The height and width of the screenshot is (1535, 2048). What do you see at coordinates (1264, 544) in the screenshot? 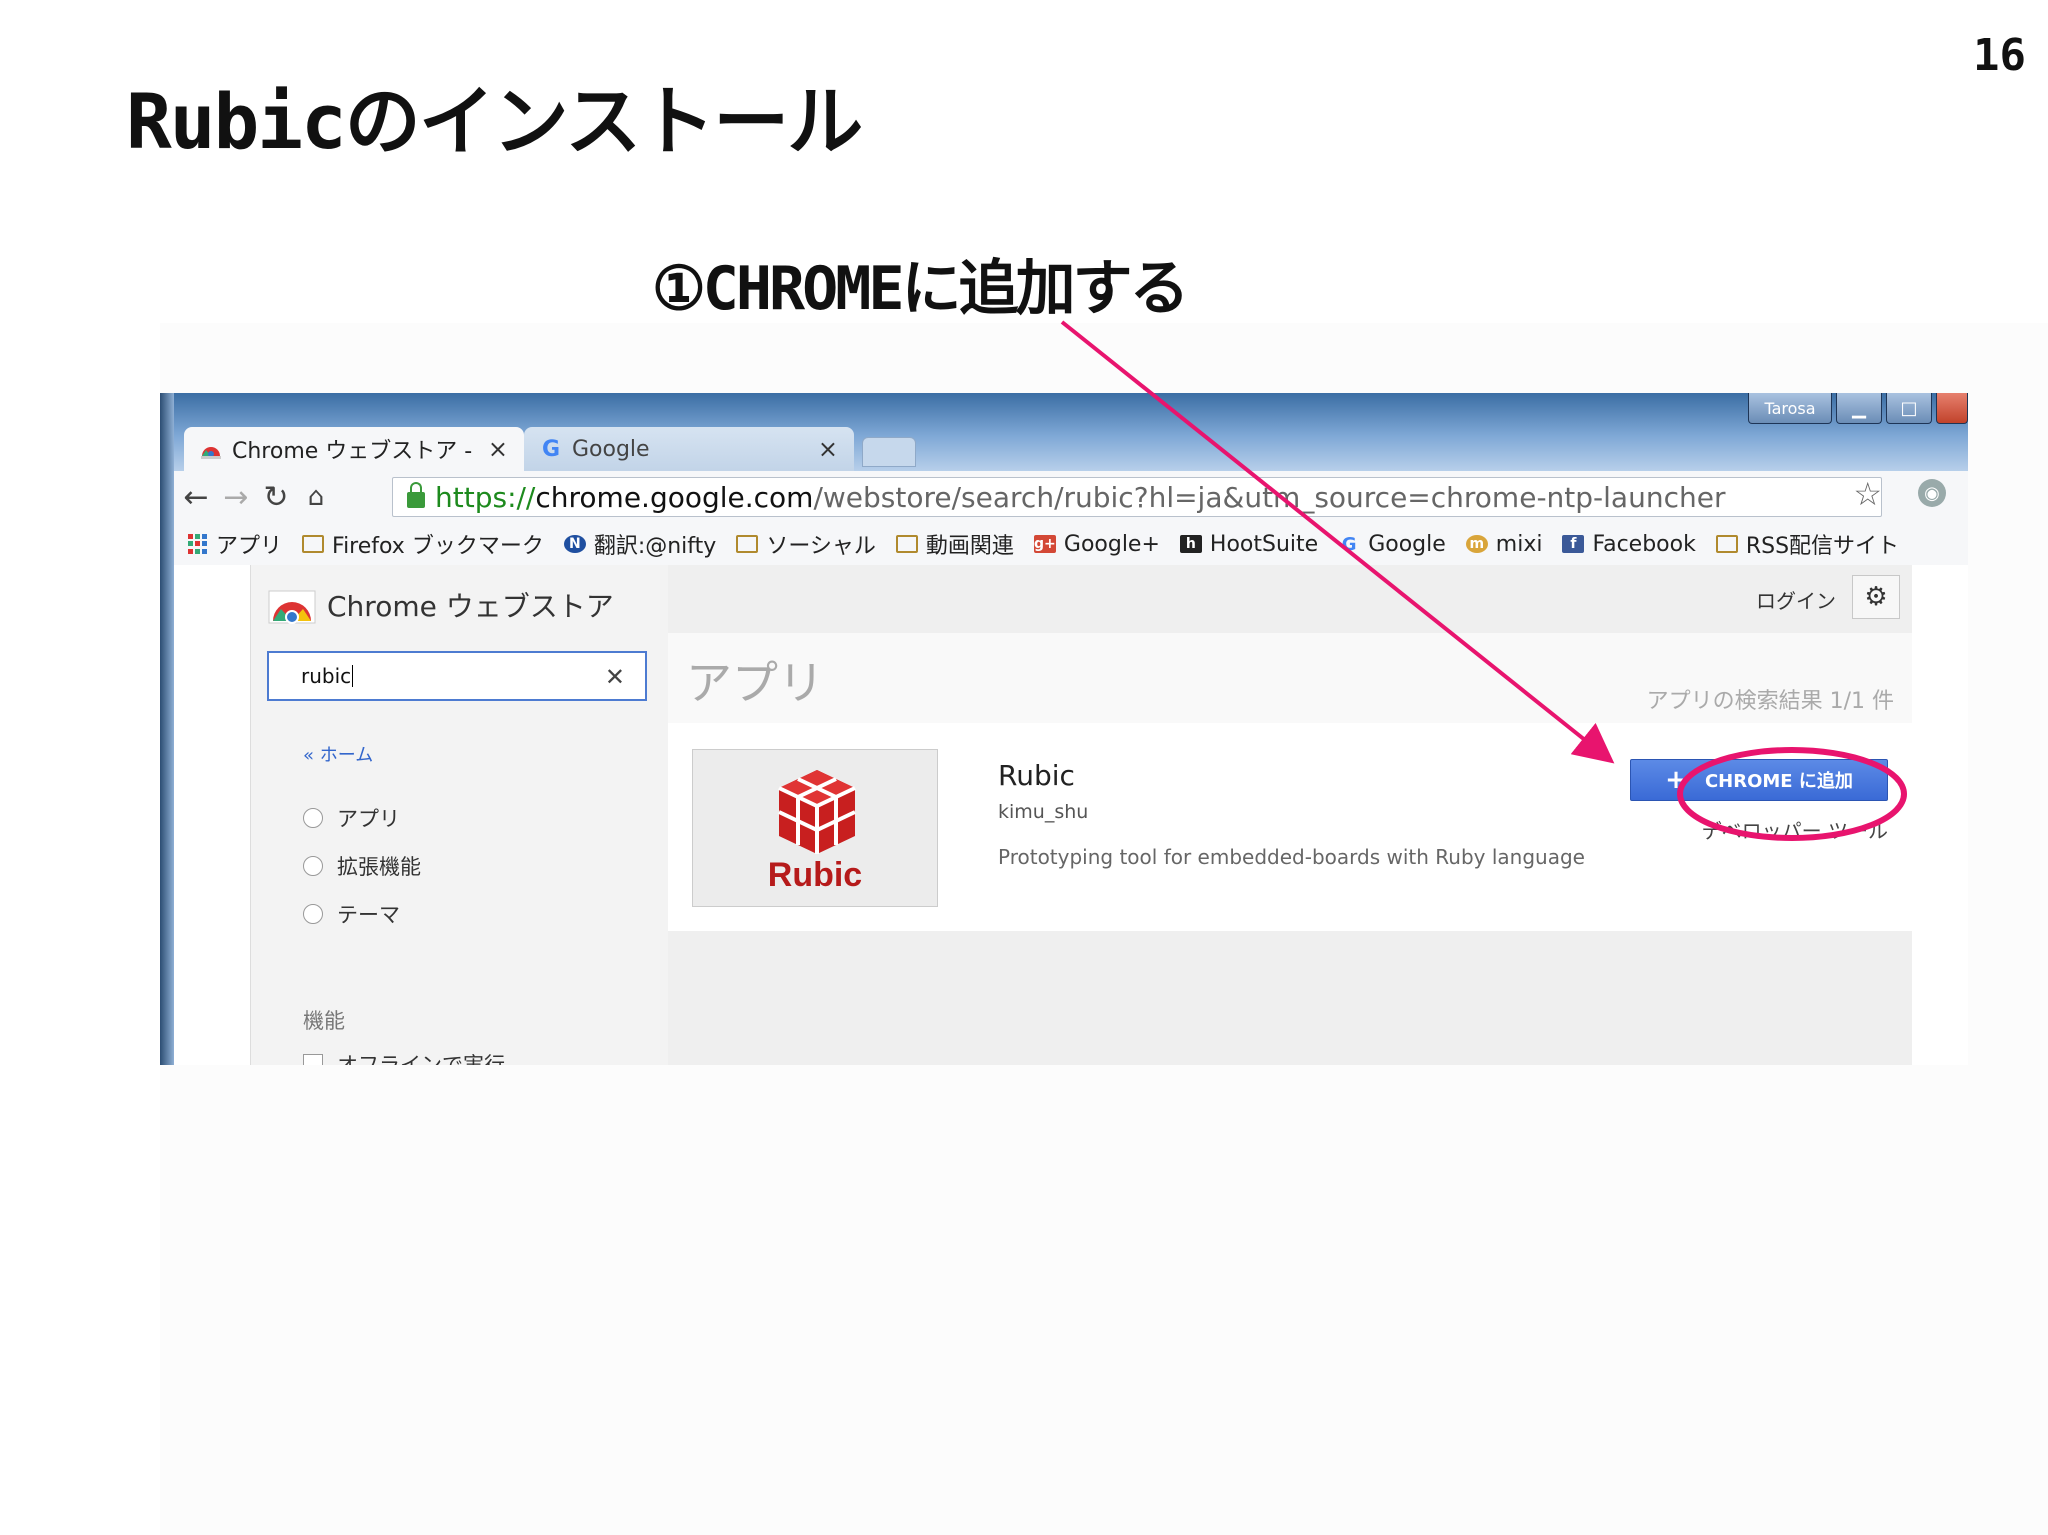
I see `bookmark-label: HootSuite` at bounding box center [1264, 544].